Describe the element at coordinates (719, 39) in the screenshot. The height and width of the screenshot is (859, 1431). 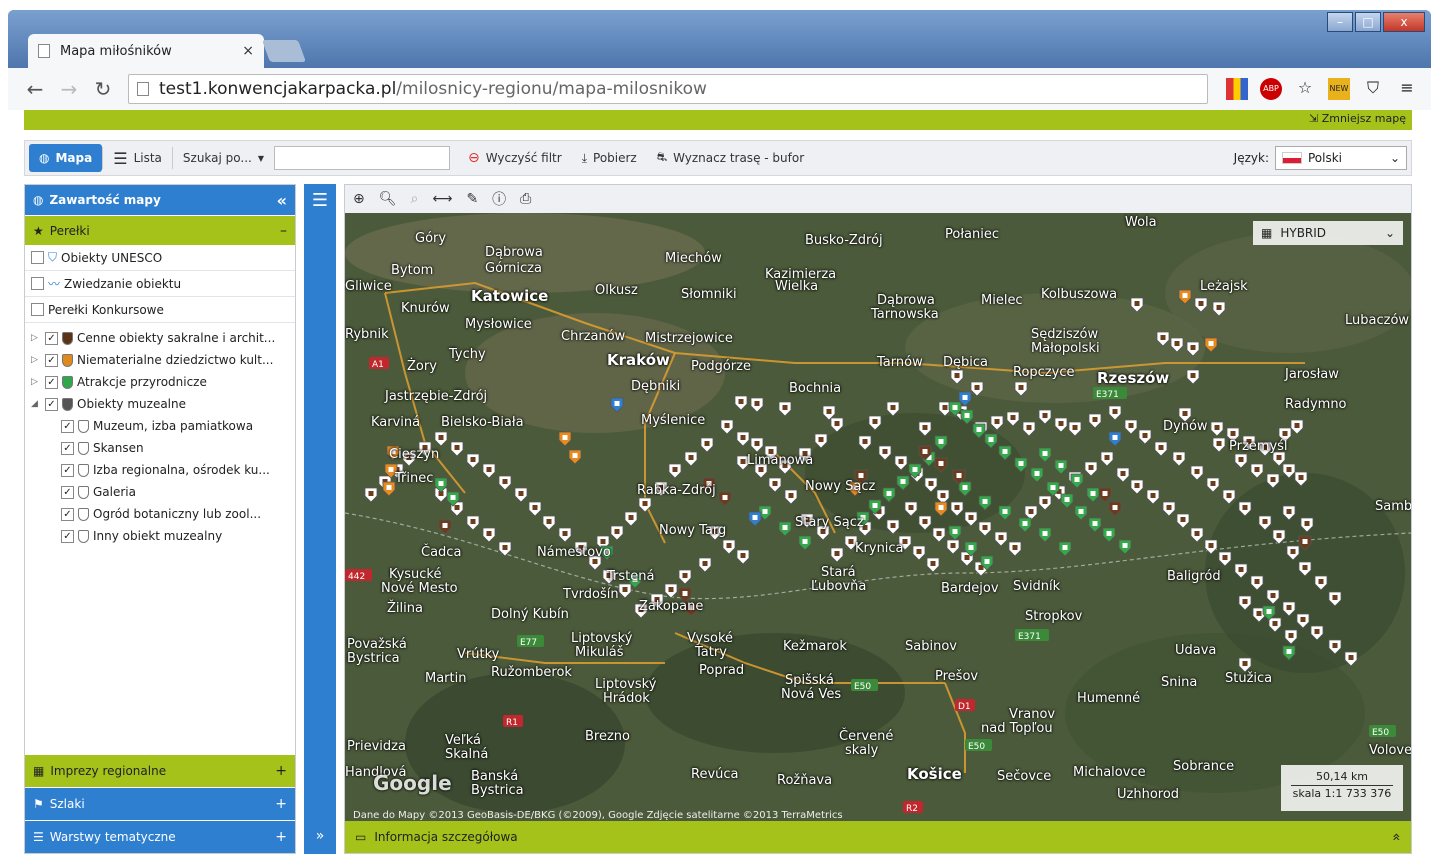
I see `title-bar: Mapa miłośników × – □ x` at that location.